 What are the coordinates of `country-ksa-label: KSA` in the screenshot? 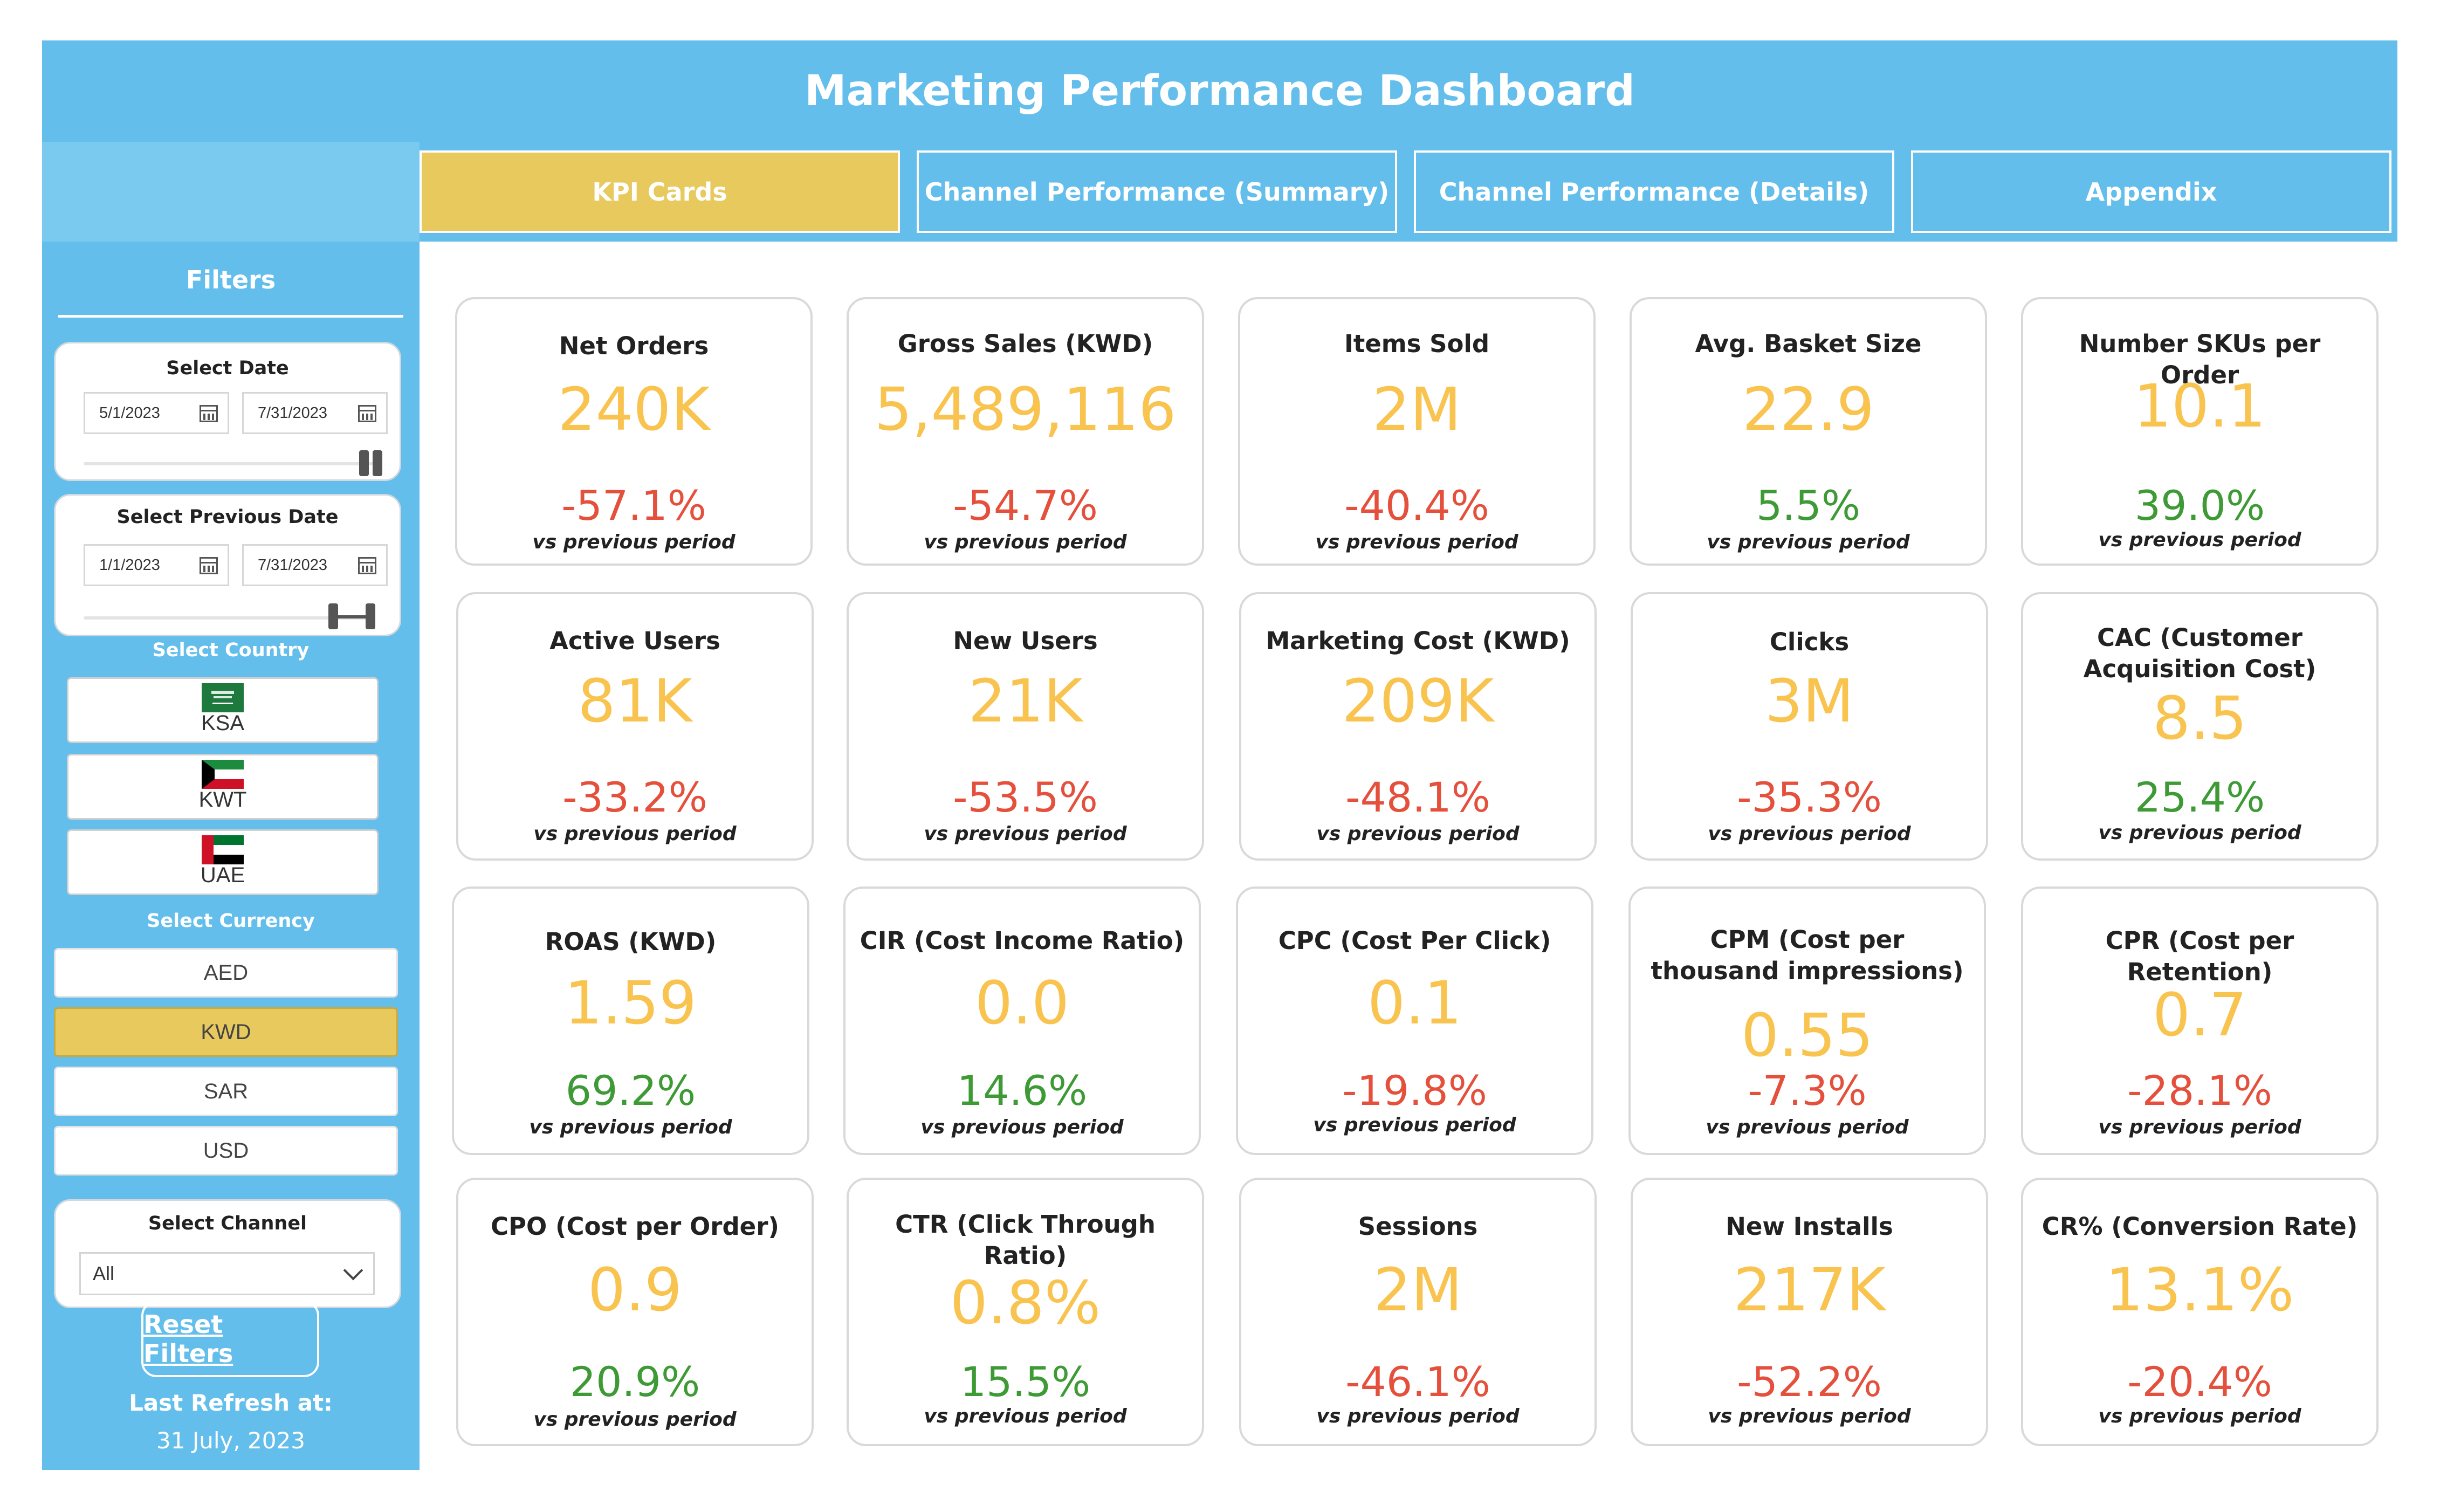 It's located at (223, 723).